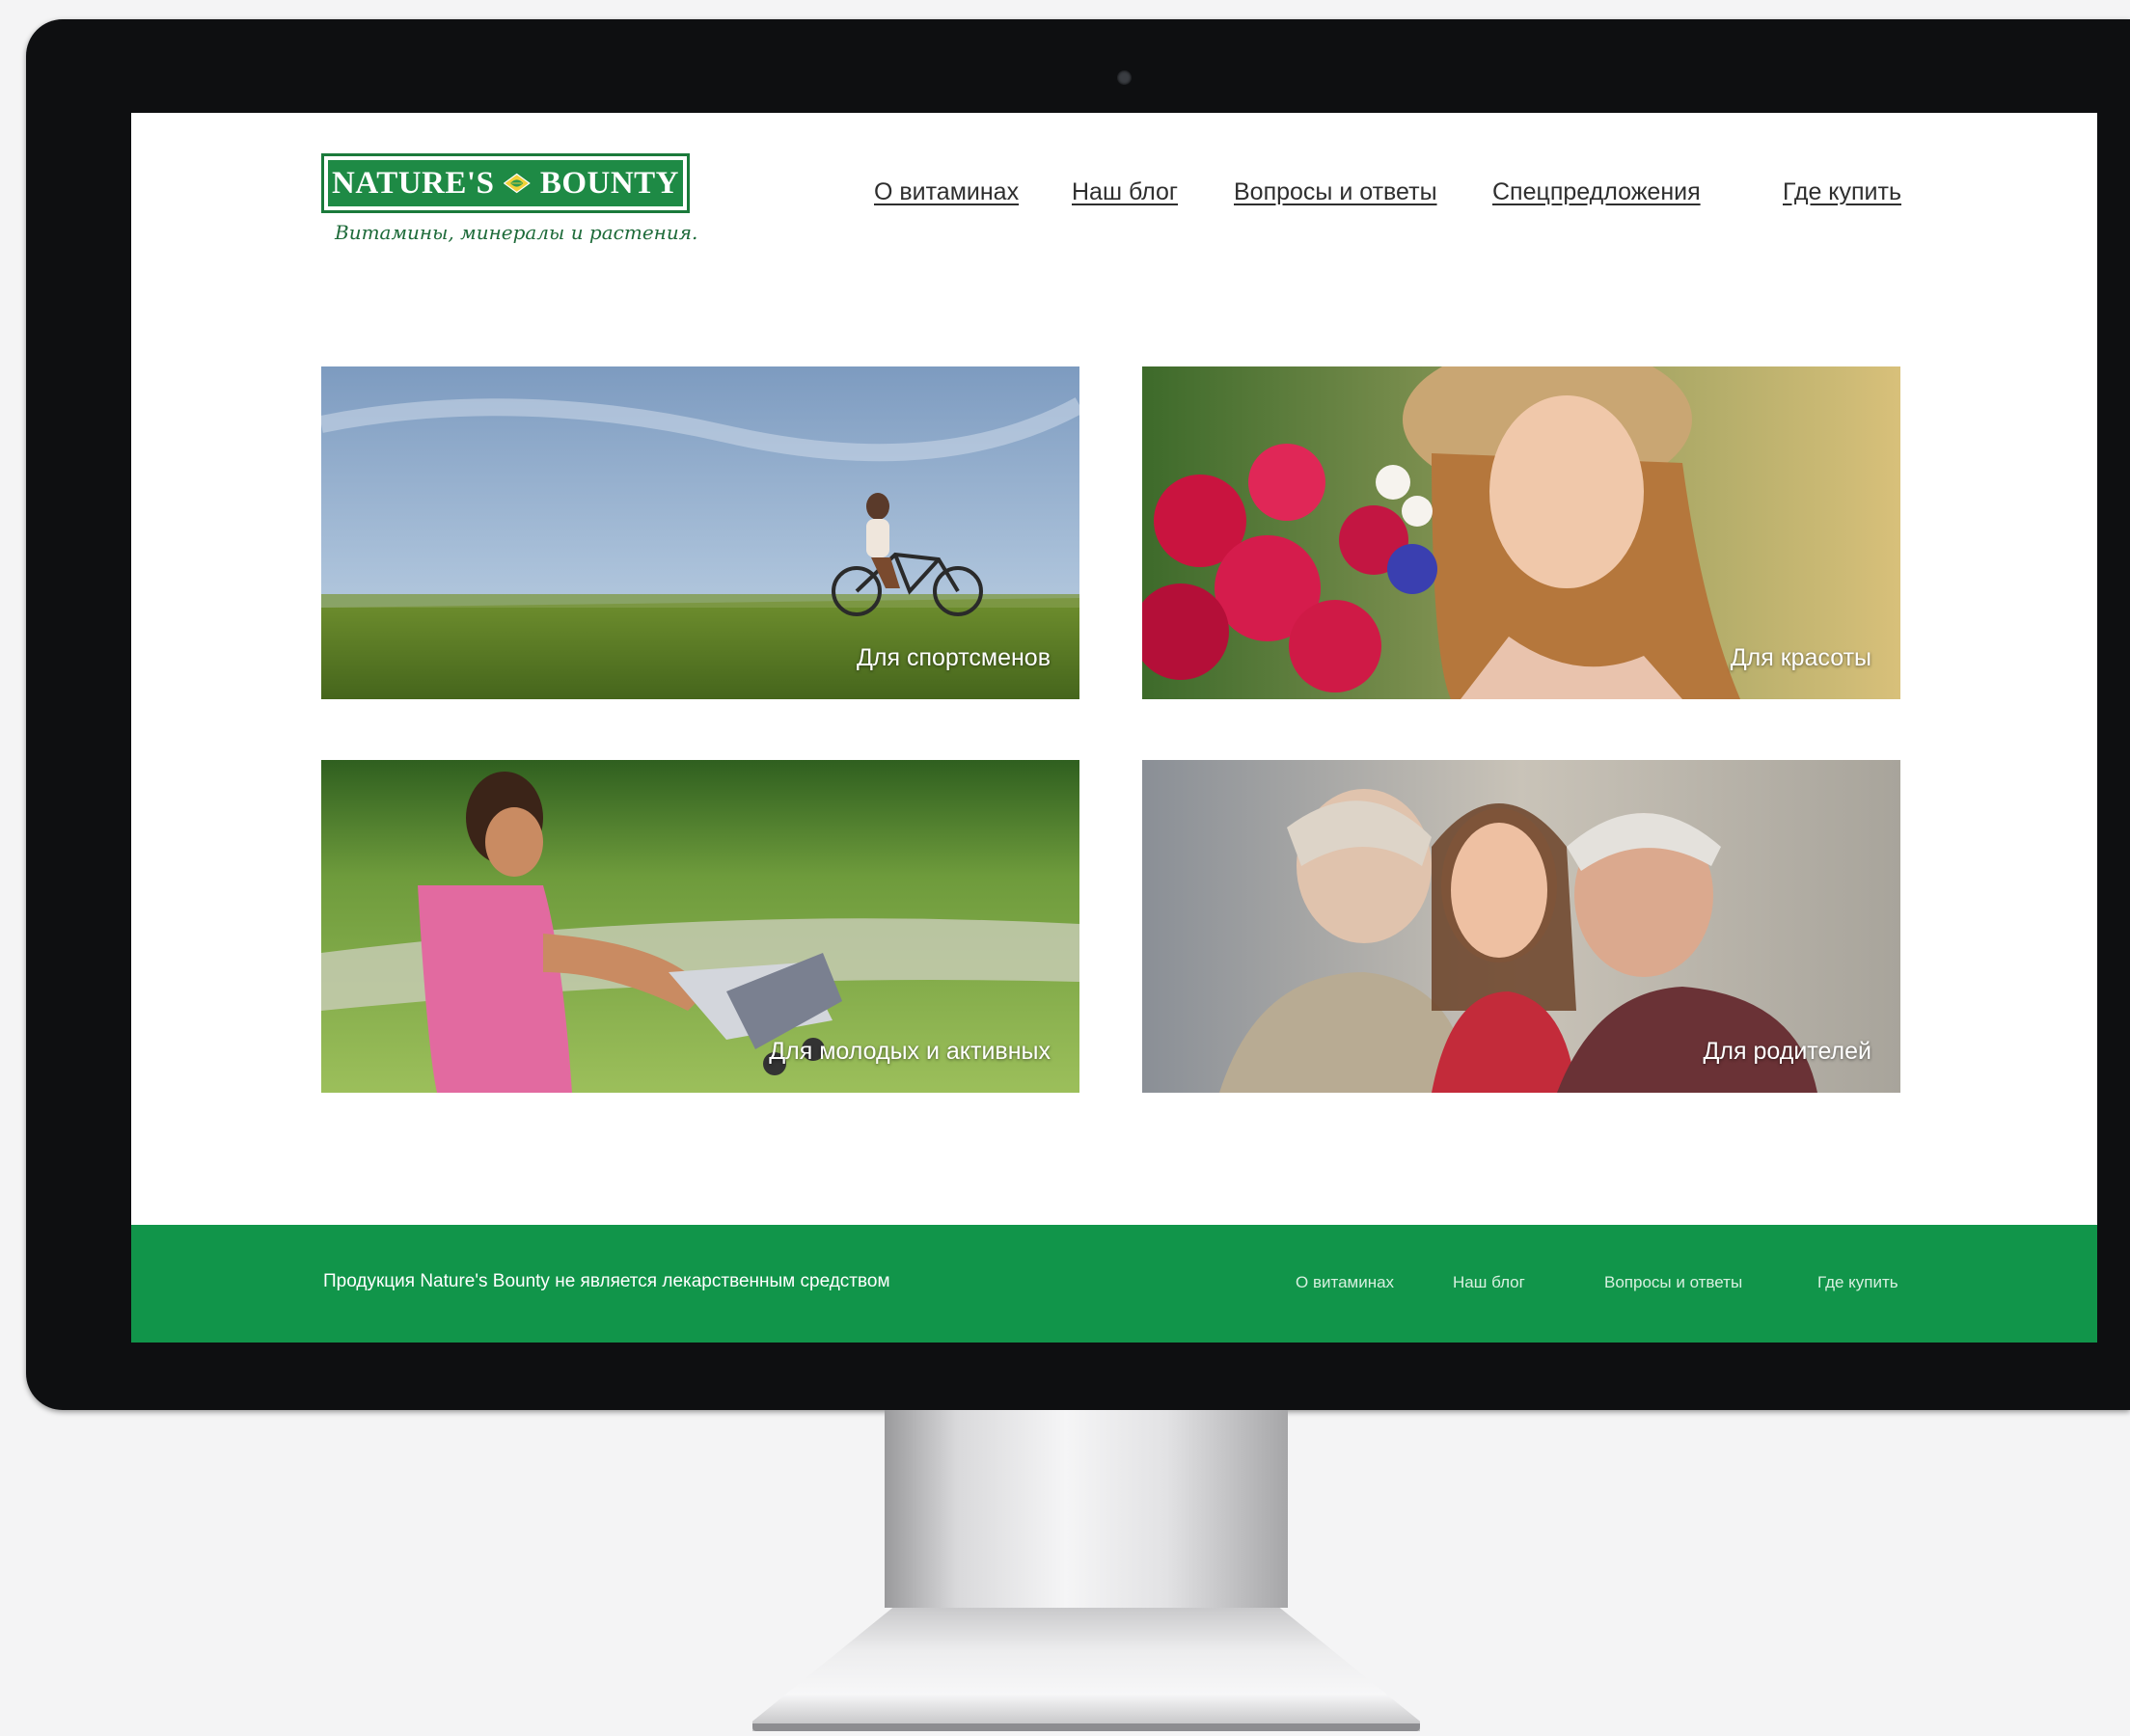  I want to click on nav-link-where-to-buy: Где купить, so click(1842, 192).